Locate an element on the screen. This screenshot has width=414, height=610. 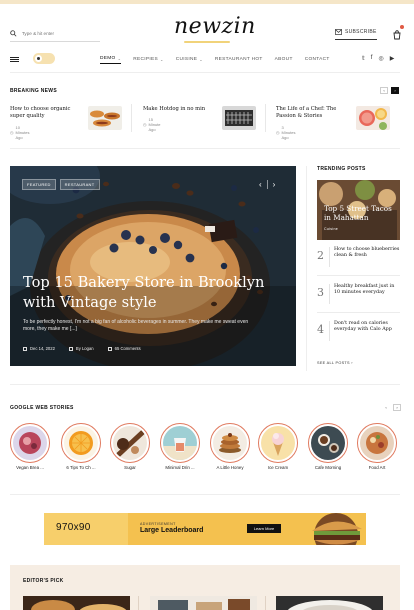
trending-main-post: Top 5 Street Tacos in Mahattan Cuisine is located at coordinates (358, 210).